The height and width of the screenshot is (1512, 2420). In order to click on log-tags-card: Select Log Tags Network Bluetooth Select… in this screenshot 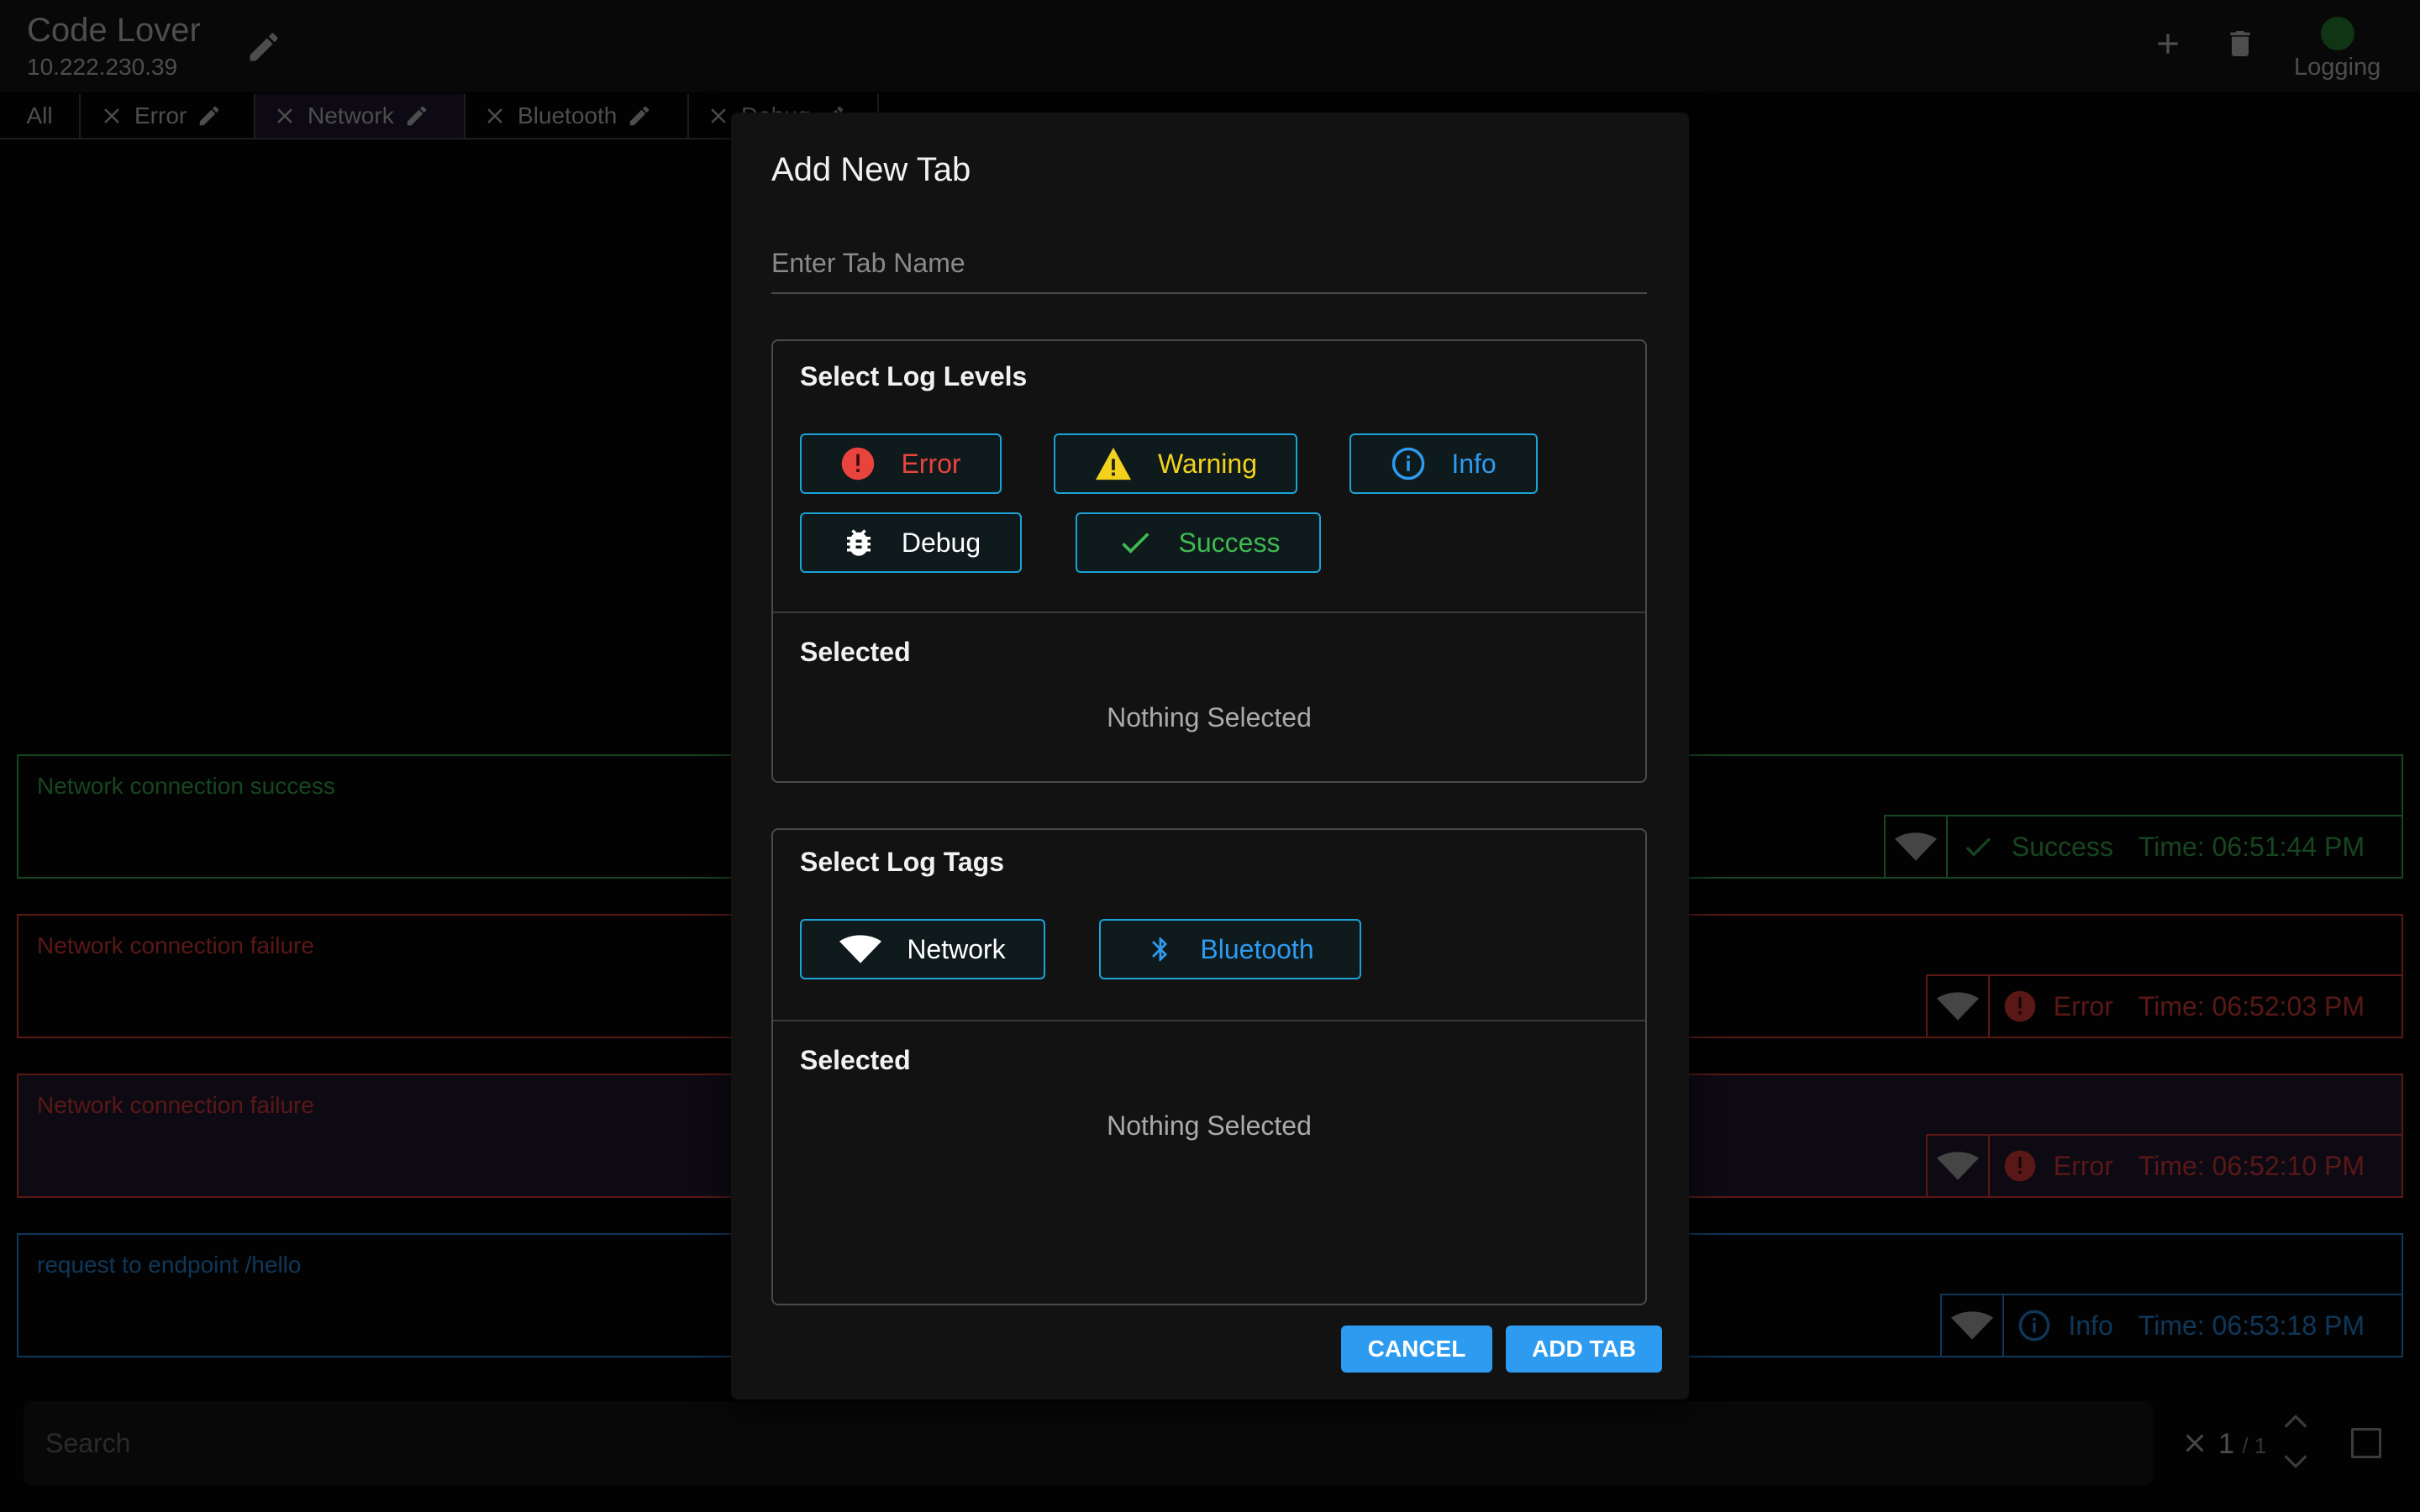, I will do `click(1209, 1066)`.